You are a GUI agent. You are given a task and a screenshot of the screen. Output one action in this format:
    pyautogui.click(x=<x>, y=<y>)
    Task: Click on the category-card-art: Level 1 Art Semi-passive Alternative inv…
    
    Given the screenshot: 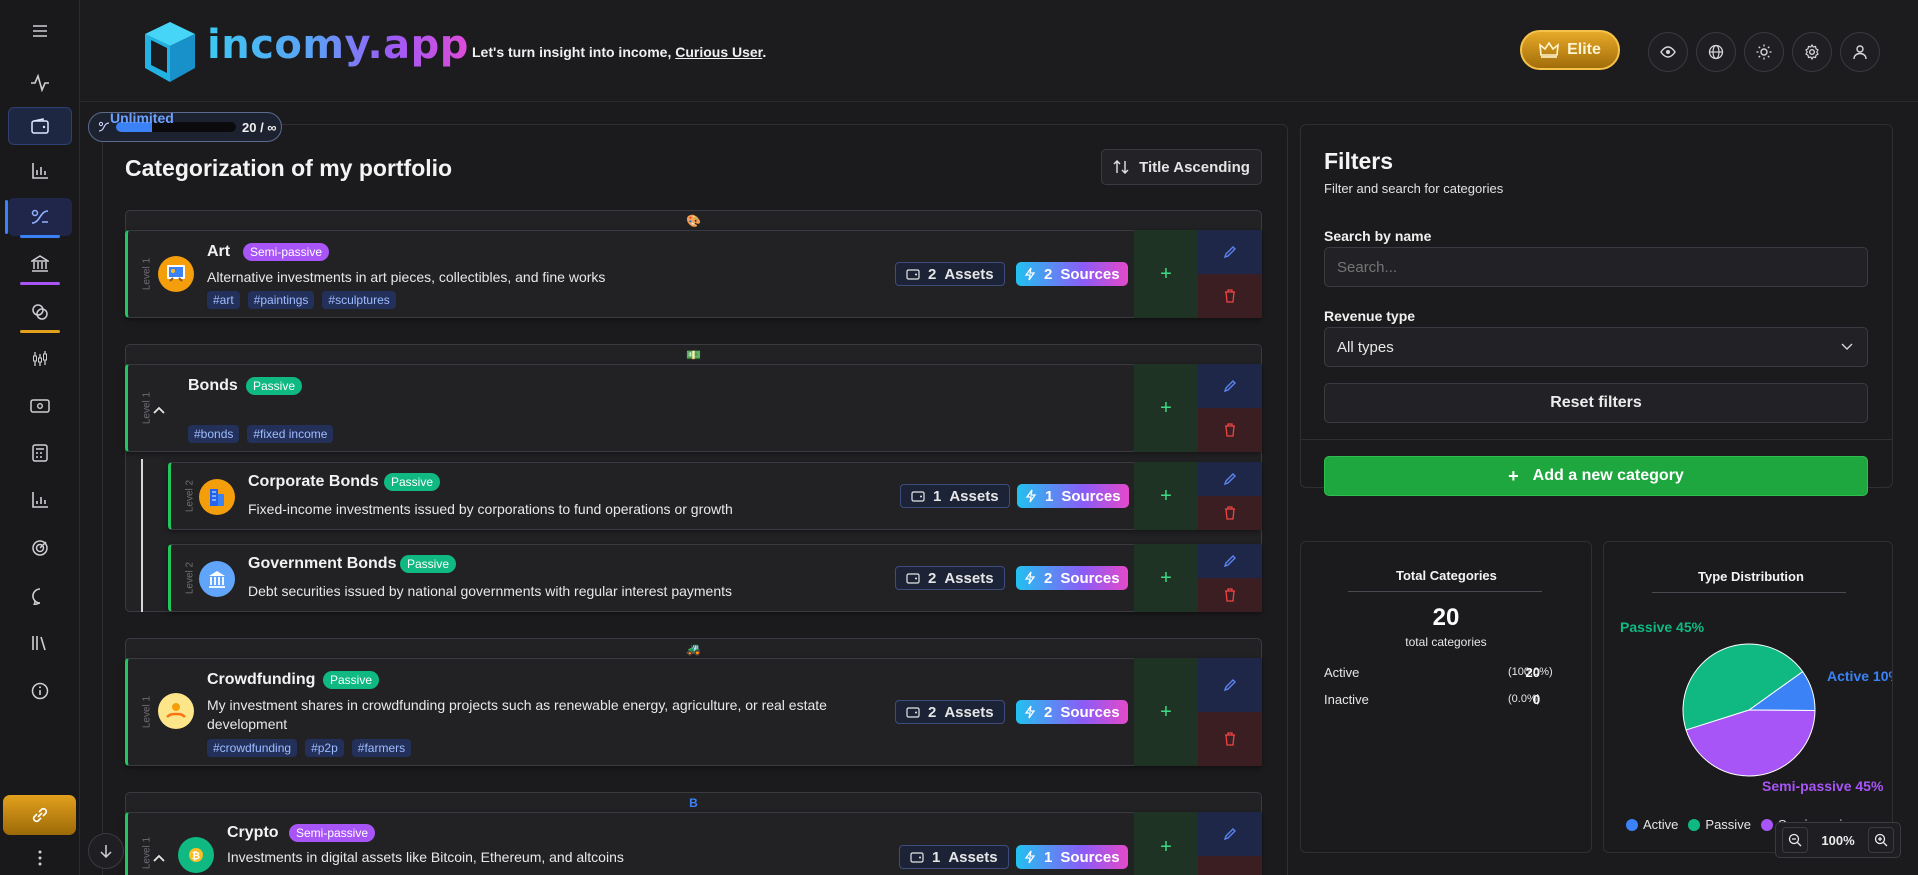 What is the action you would take?
    pyautogui.click(x=693, y=274)
    